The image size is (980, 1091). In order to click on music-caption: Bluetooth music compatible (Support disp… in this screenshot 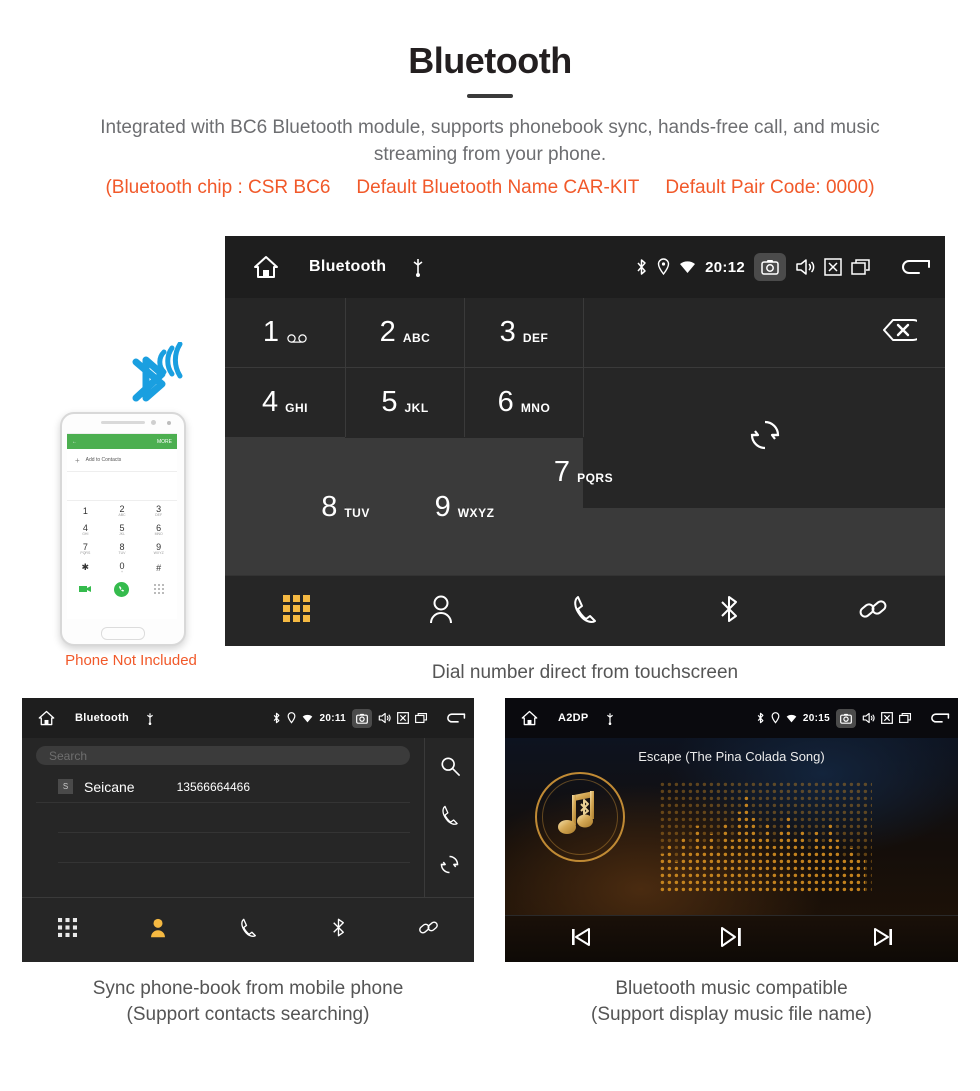, I will do `click(731, 1001)`.